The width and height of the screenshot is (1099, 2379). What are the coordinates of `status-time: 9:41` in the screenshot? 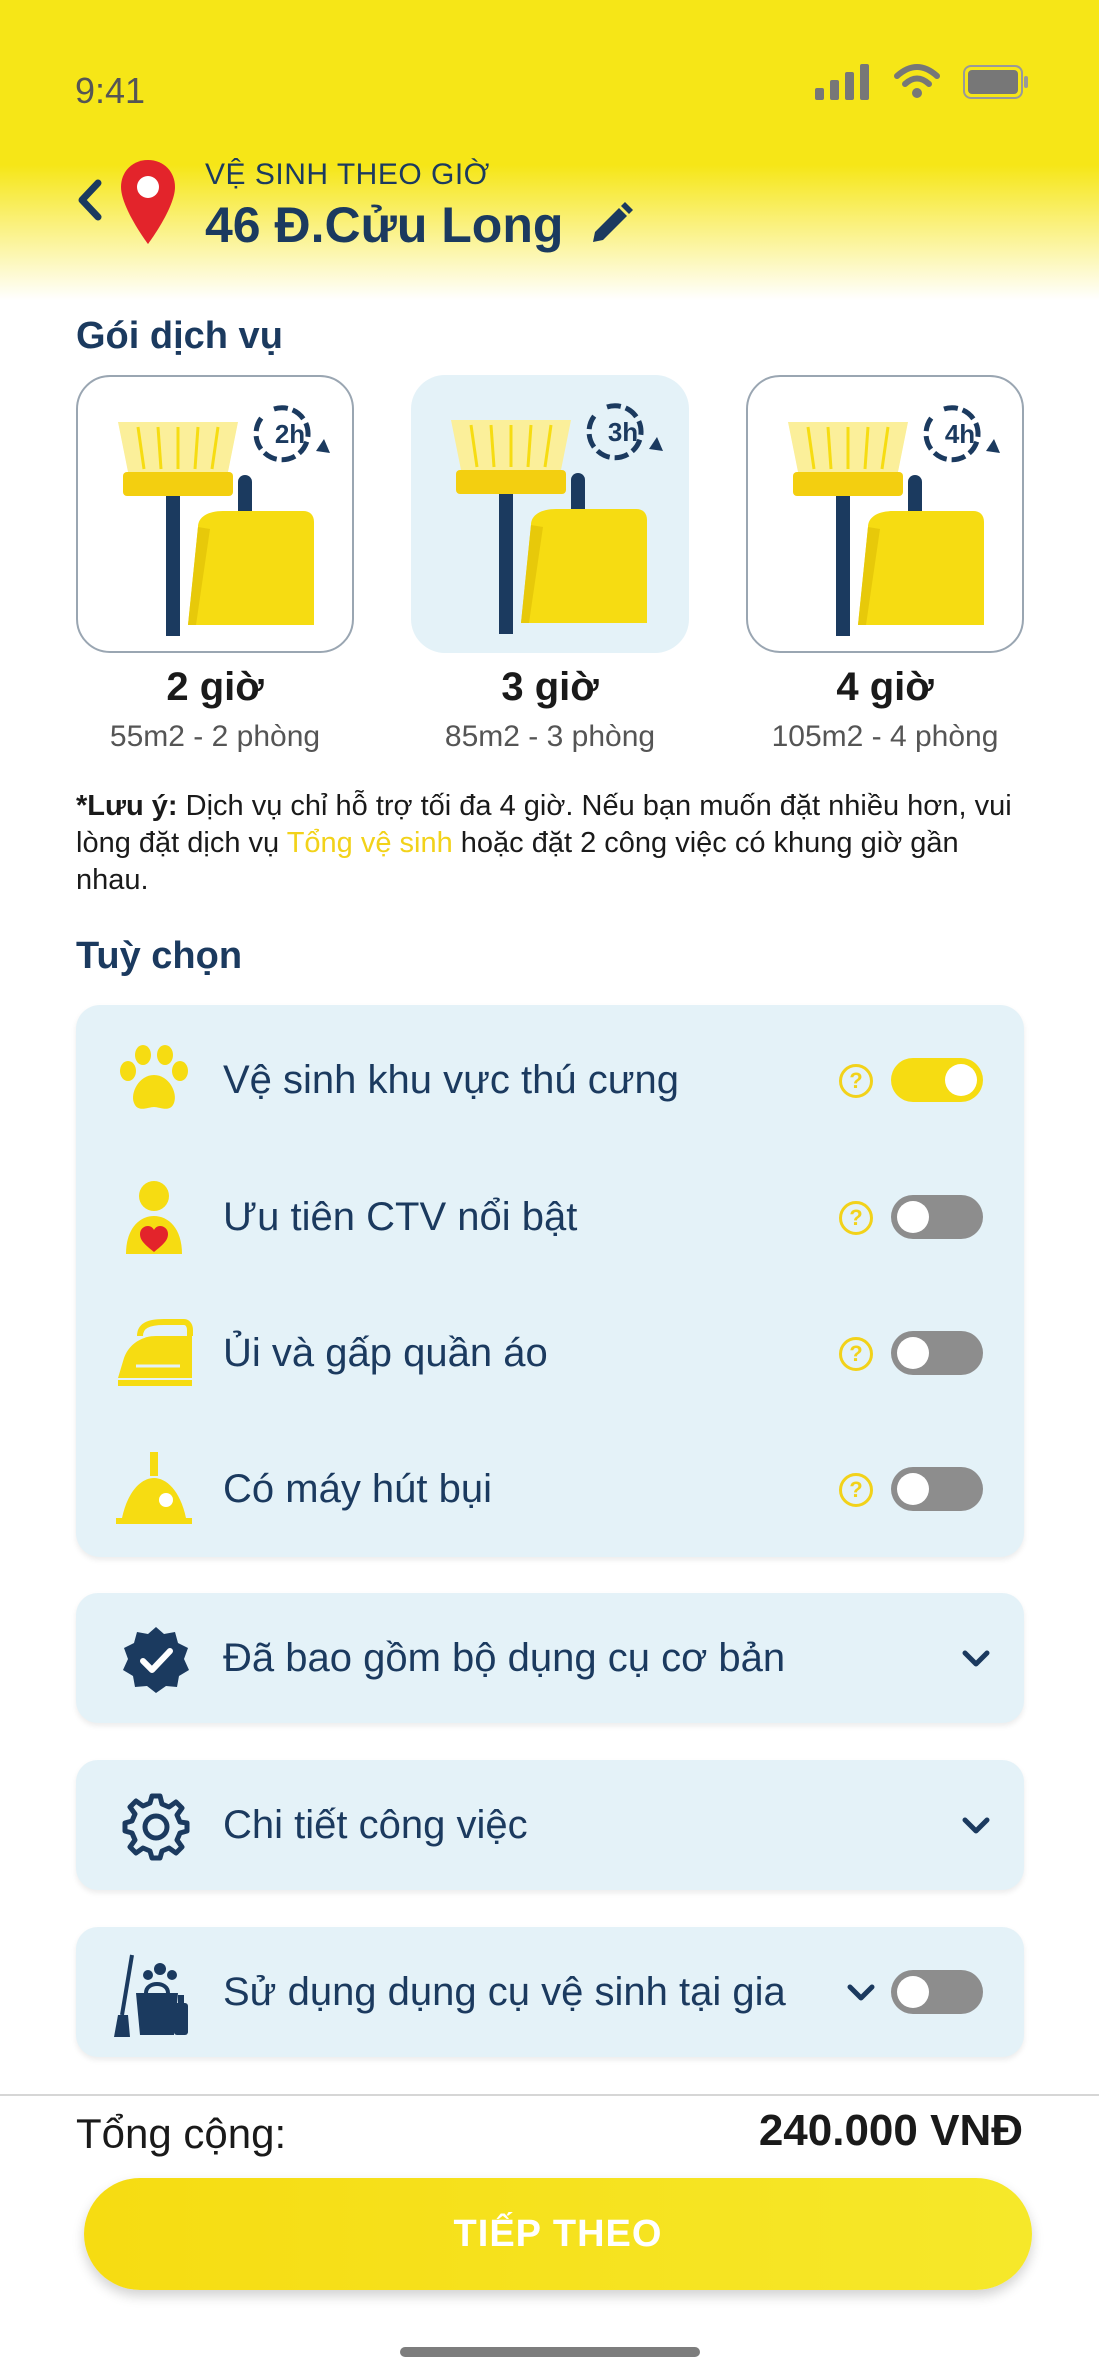 It's located at (110, 90).